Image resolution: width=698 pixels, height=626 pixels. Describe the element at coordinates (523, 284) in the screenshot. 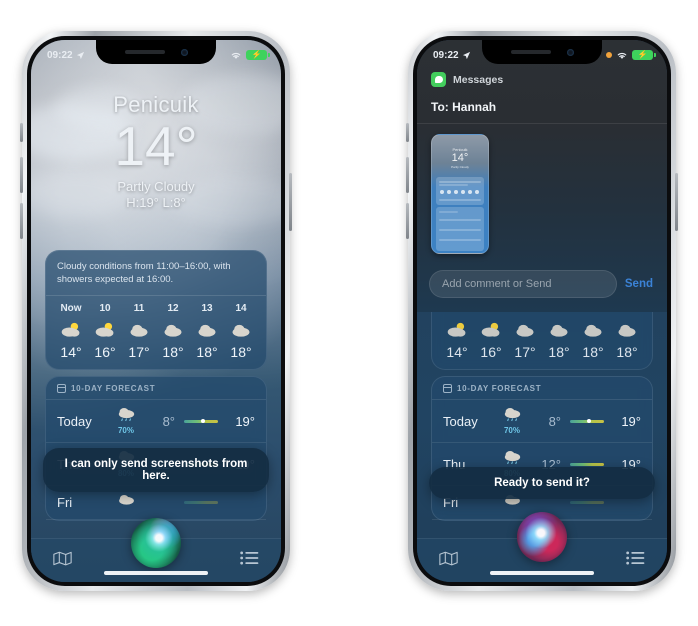

I see `add-comment-input: Add comment or Send` at that location.